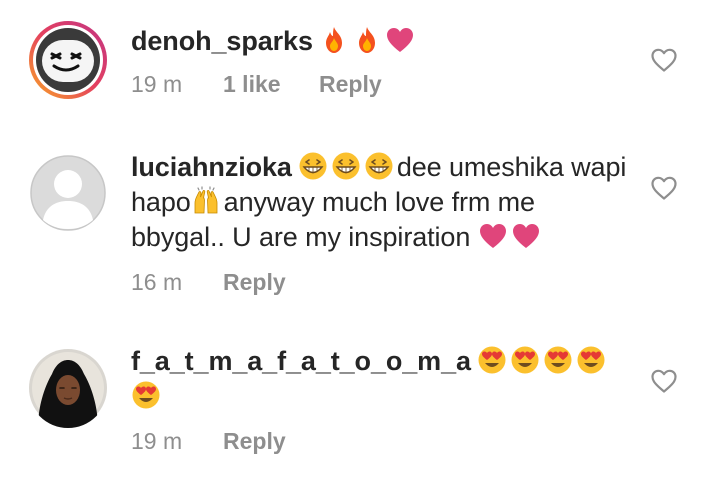 This screenshot has width=720, height=478. I want to click on comment-meta: 19 m 1 like Reply, so click(381, 84).